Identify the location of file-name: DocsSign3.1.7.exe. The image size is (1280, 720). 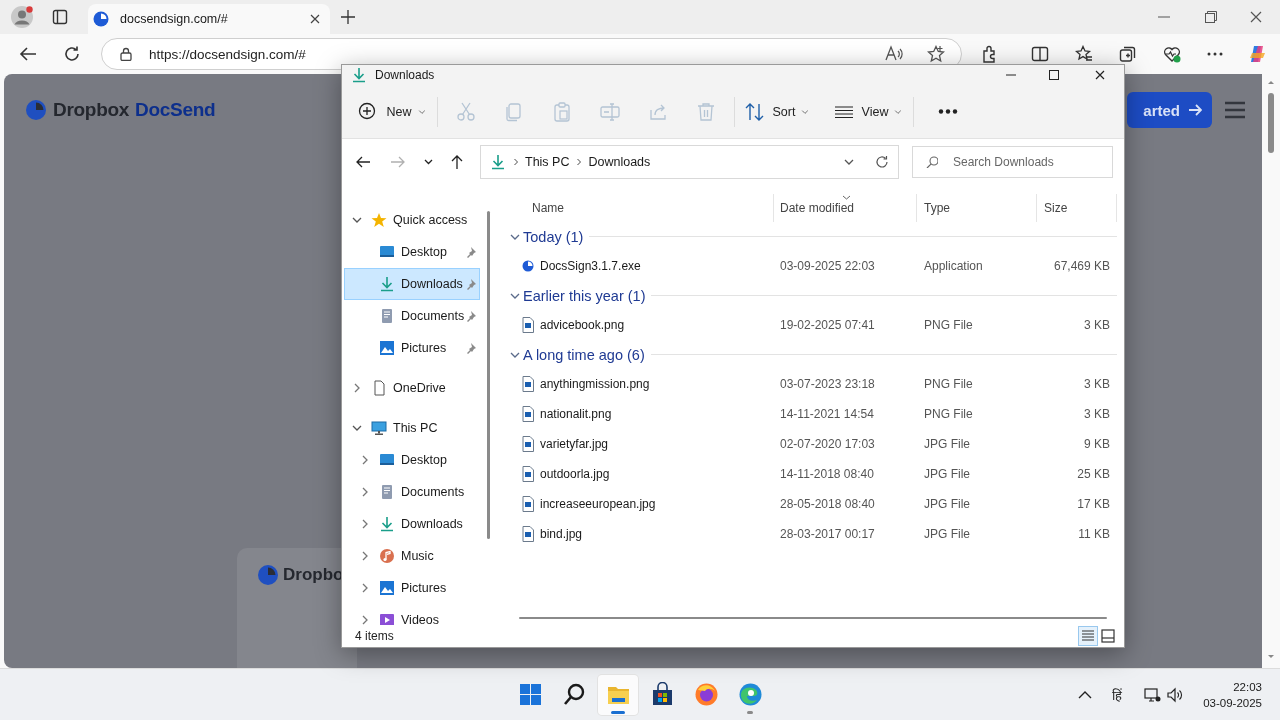
(590, 266).